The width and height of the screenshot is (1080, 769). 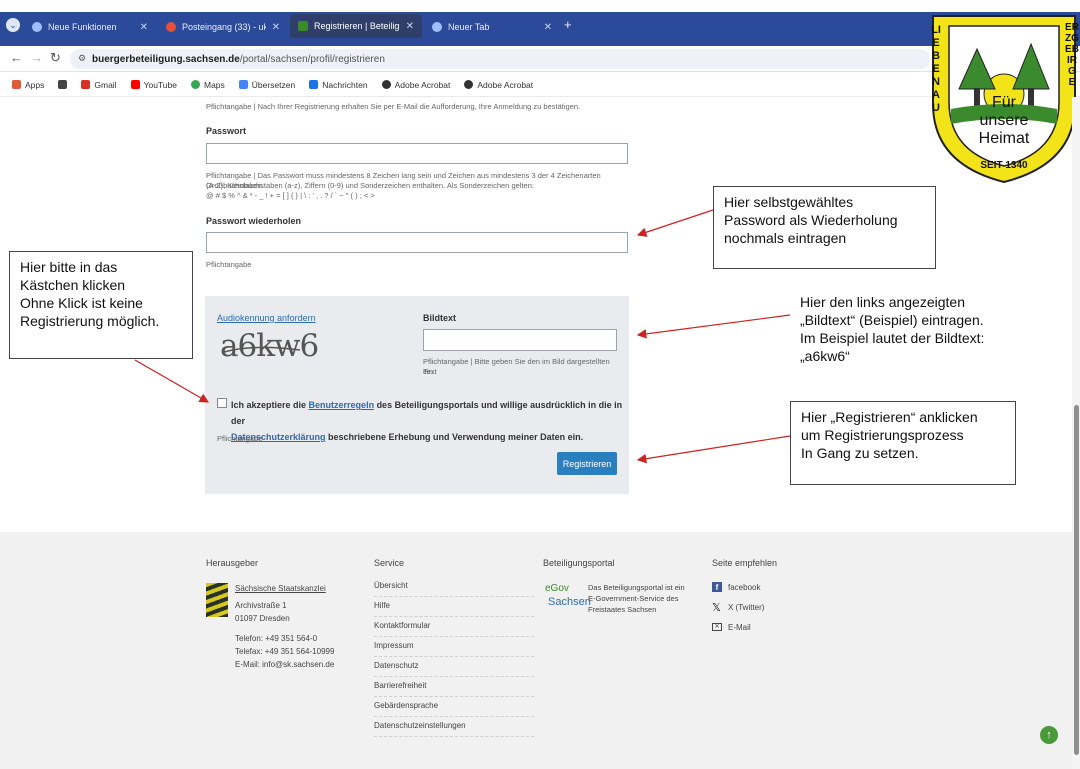 What do you see at coordinates (569, 602) in the screenshot?
I see `egov-logo-bottom: Sachsen` at bounding box center [569, 602].